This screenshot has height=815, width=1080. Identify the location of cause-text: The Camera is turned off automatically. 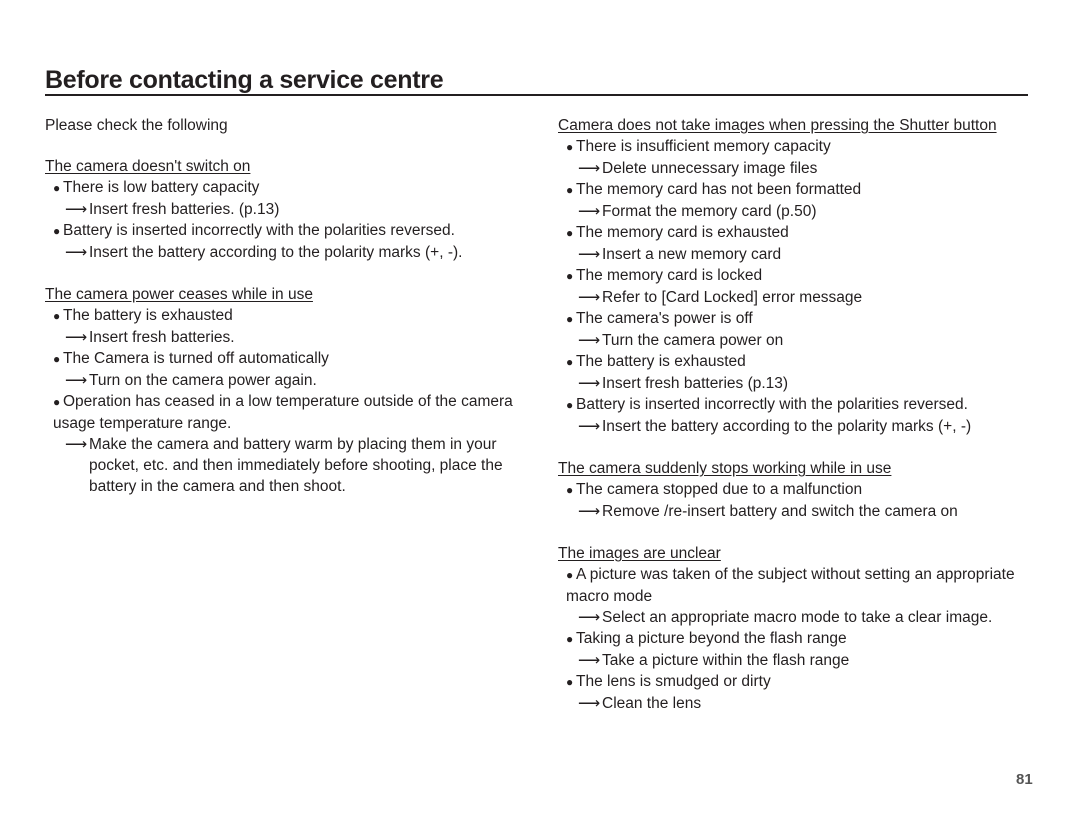
(196, 358).